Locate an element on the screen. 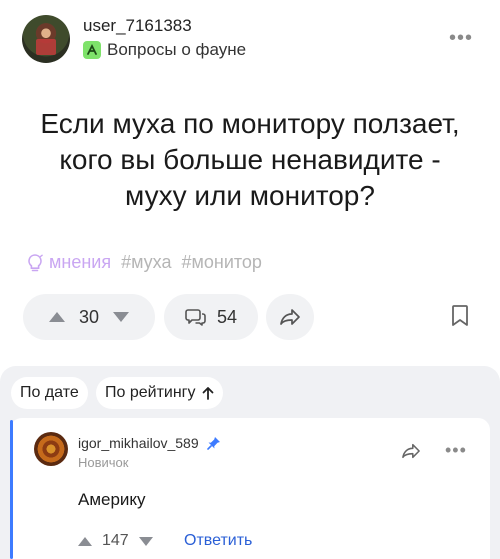  commenter-username: igor_mikhailov_589 is located at coordinates (149, 443).